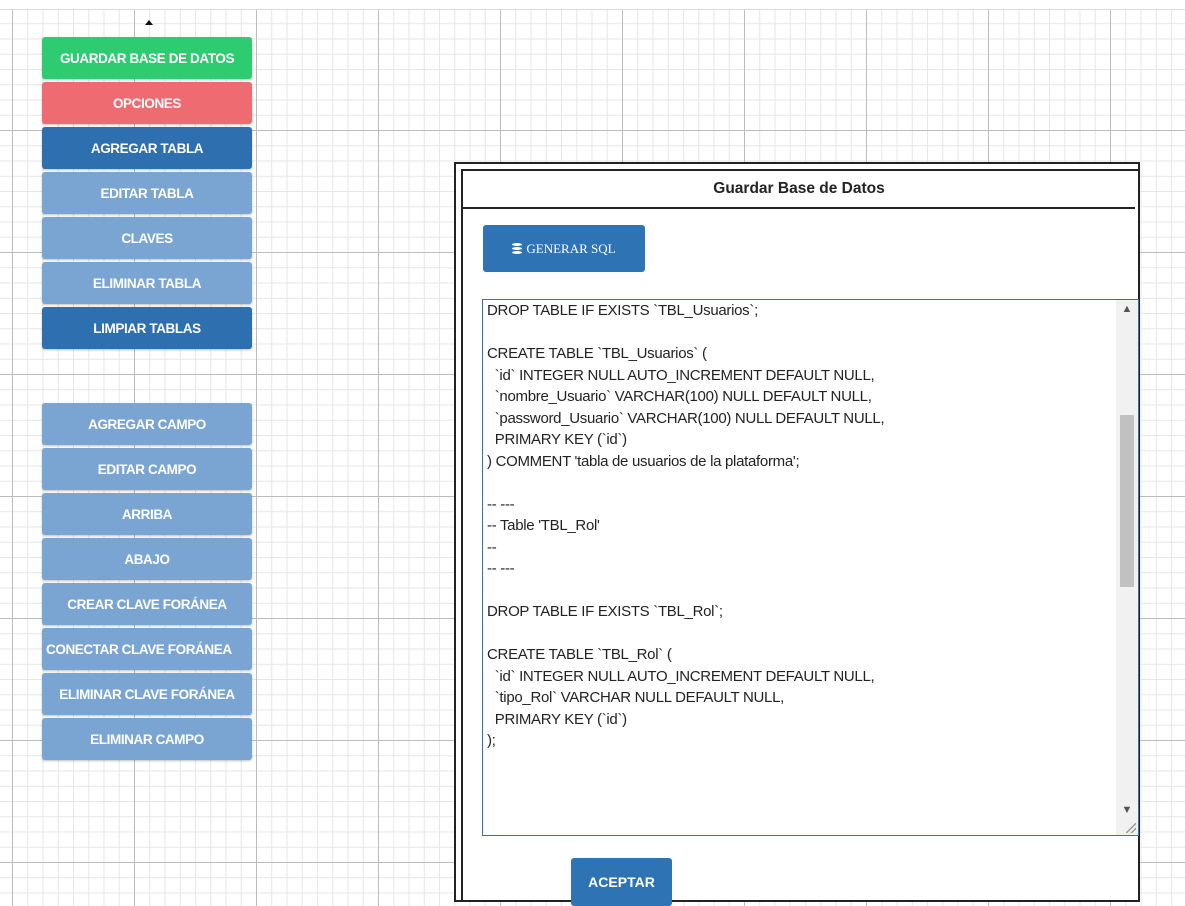 The image size is (1185, 906). I want to click on clear-tables-button: LIMPIAR TABLAS, so click(147, 328).